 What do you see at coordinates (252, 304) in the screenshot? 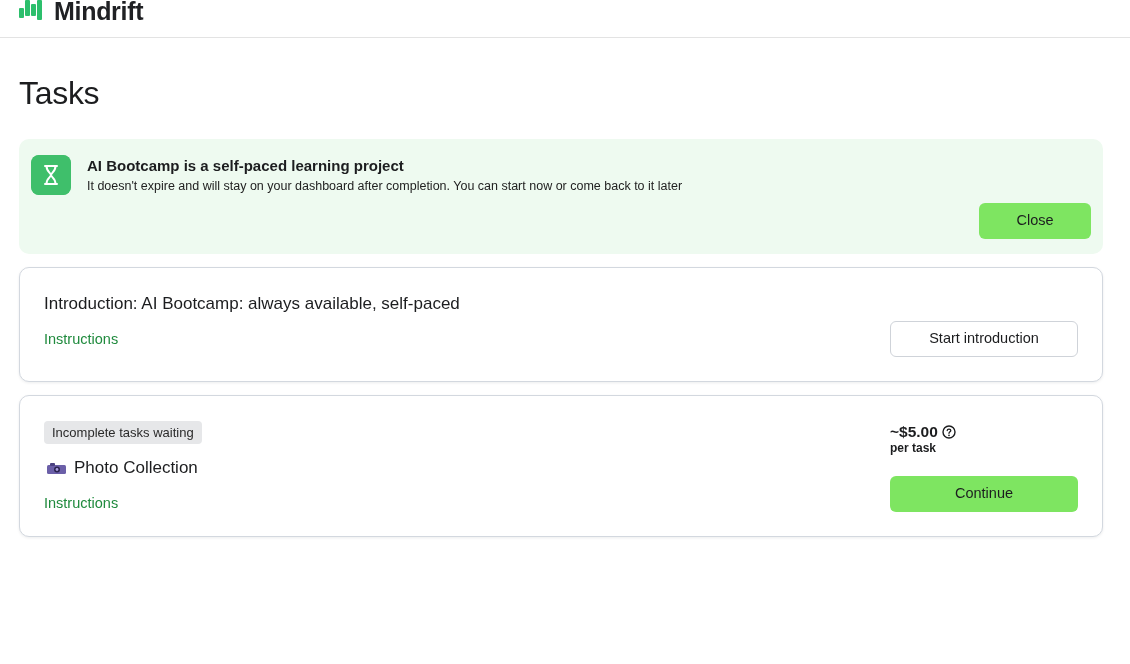
I see `task-title: Introduction: AI Bootcamp: always available, self-paced` at bounding box center [252, 304].